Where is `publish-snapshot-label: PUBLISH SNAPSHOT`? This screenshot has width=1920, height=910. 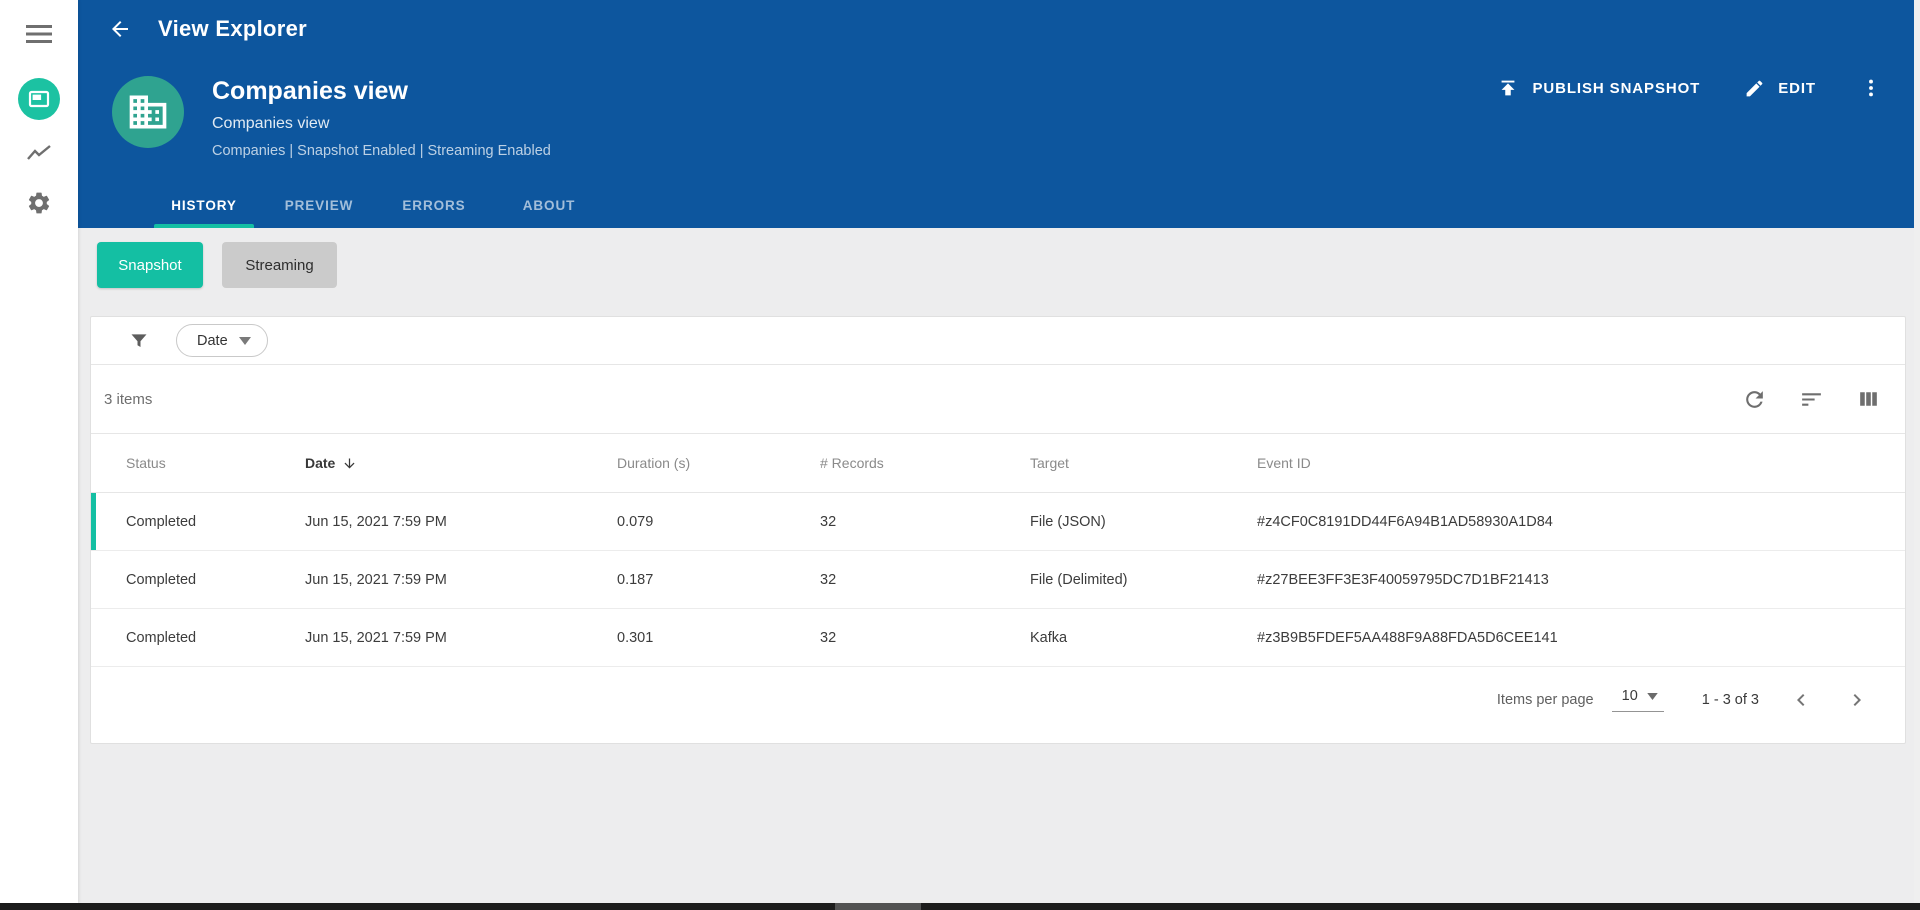 publish-snapshot-label: PUBLISH SNAPSHOT is located at coordinates (1616, 88).